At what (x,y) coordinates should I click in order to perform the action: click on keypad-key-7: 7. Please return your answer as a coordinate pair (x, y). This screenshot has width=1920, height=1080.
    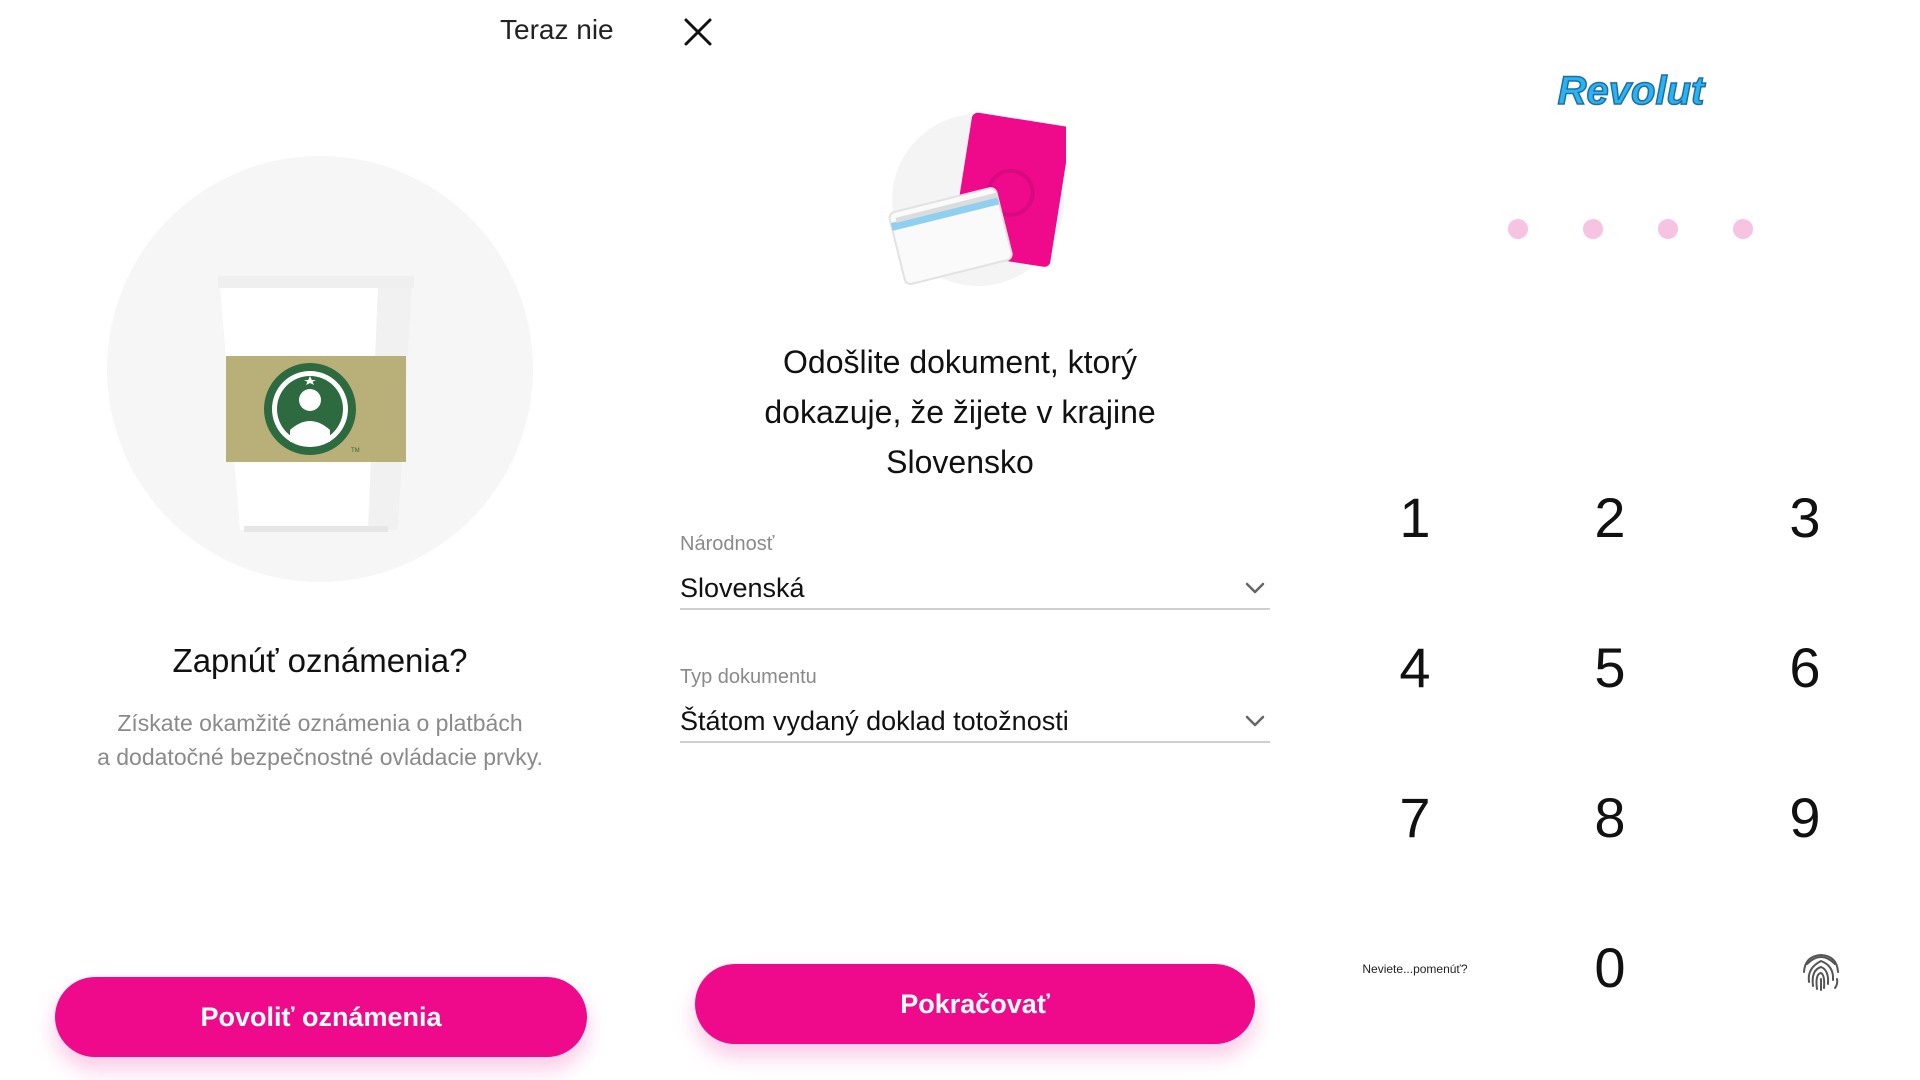
    Looking at the image, I should click on (1415, 817).